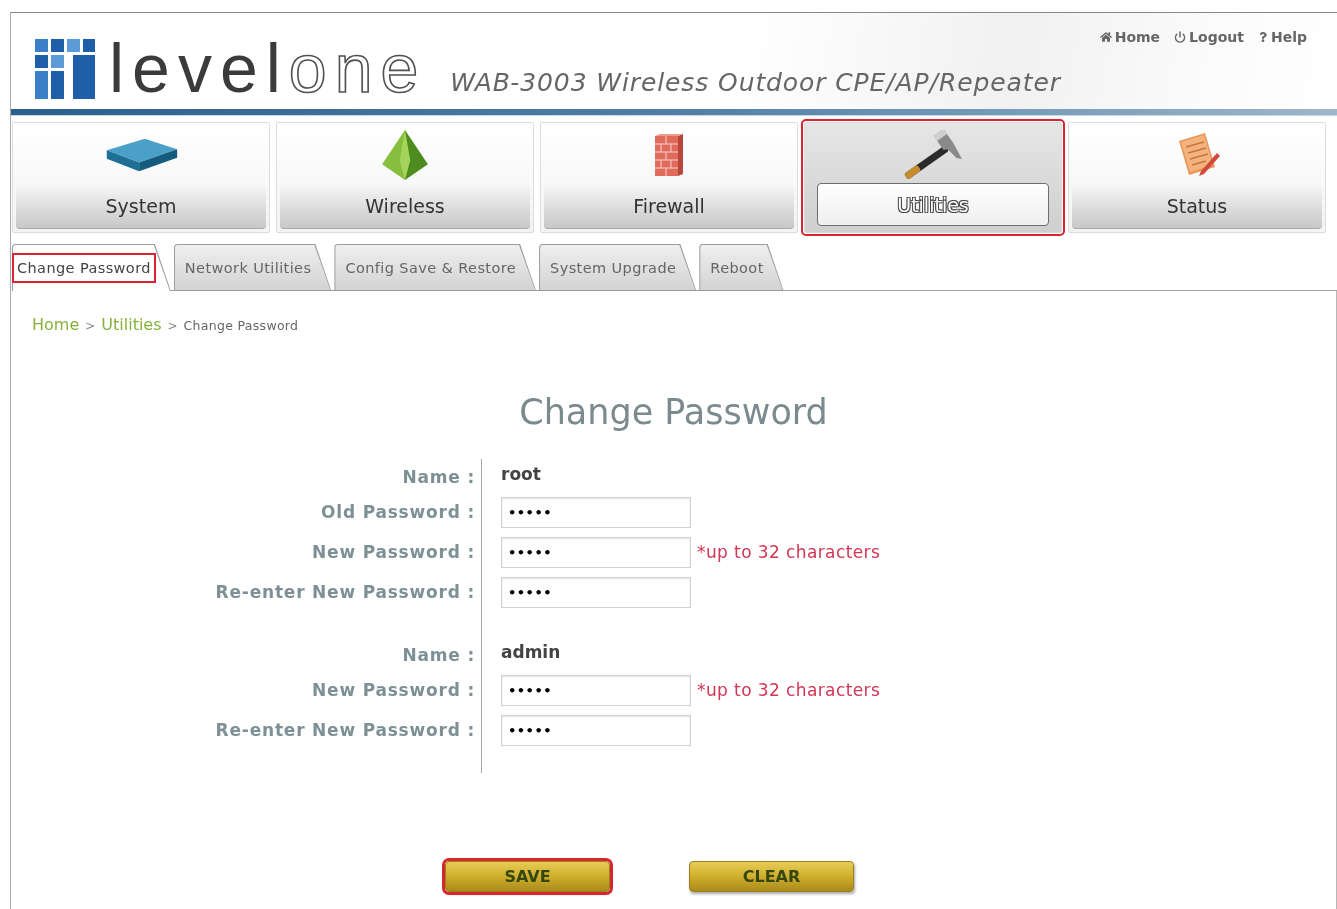 Image resolution: width=1337 pixels, height=909 pixels. What do you see at coordinates (673, 412) in the screenshot?
I see `form-title: Change Password` at bounding box center [673, 412].